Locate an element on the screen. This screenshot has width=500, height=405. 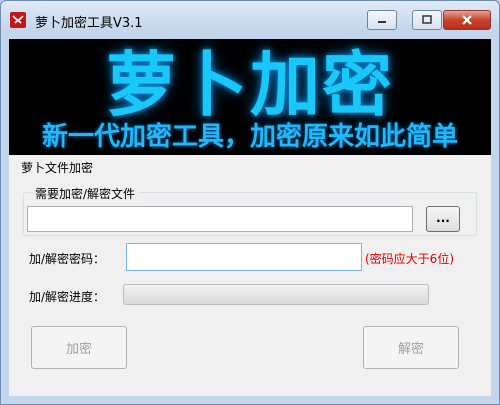
minimize-icon is located at coordinates (382, 22).